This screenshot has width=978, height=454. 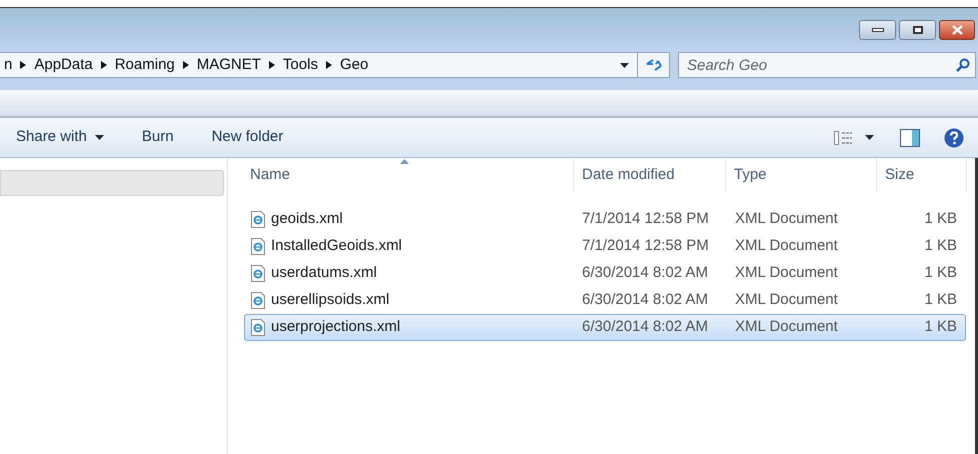 I want to click on file-row: userprojections.xml 6/30/2014 8:02 AM XML Document 1 KB, so click(x=605, y=327).